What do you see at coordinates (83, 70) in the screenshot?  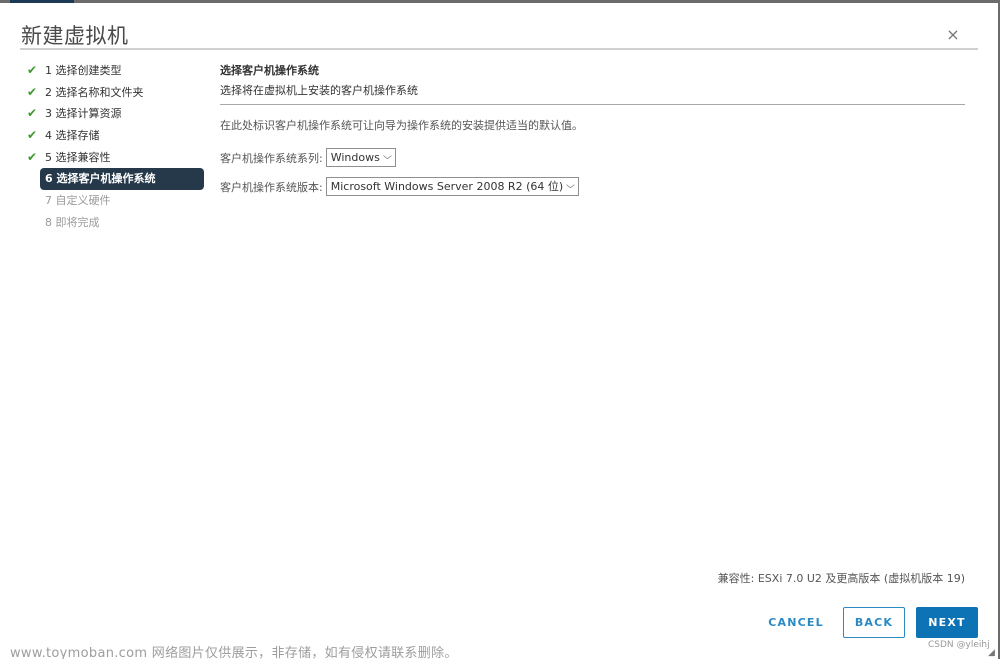 I see `step-label: 1 选择创建类型` at bounding box center [83, 70].